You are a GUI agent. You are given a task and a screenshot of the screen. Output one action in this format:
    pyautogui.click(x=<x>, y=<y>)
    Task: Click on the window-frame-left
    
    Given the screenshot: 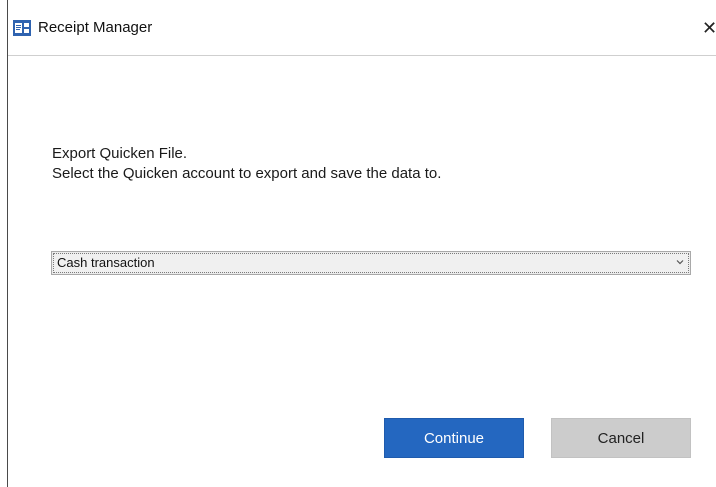 What is the action you would take?
    pyautogui.click(x=7, y=243)
    